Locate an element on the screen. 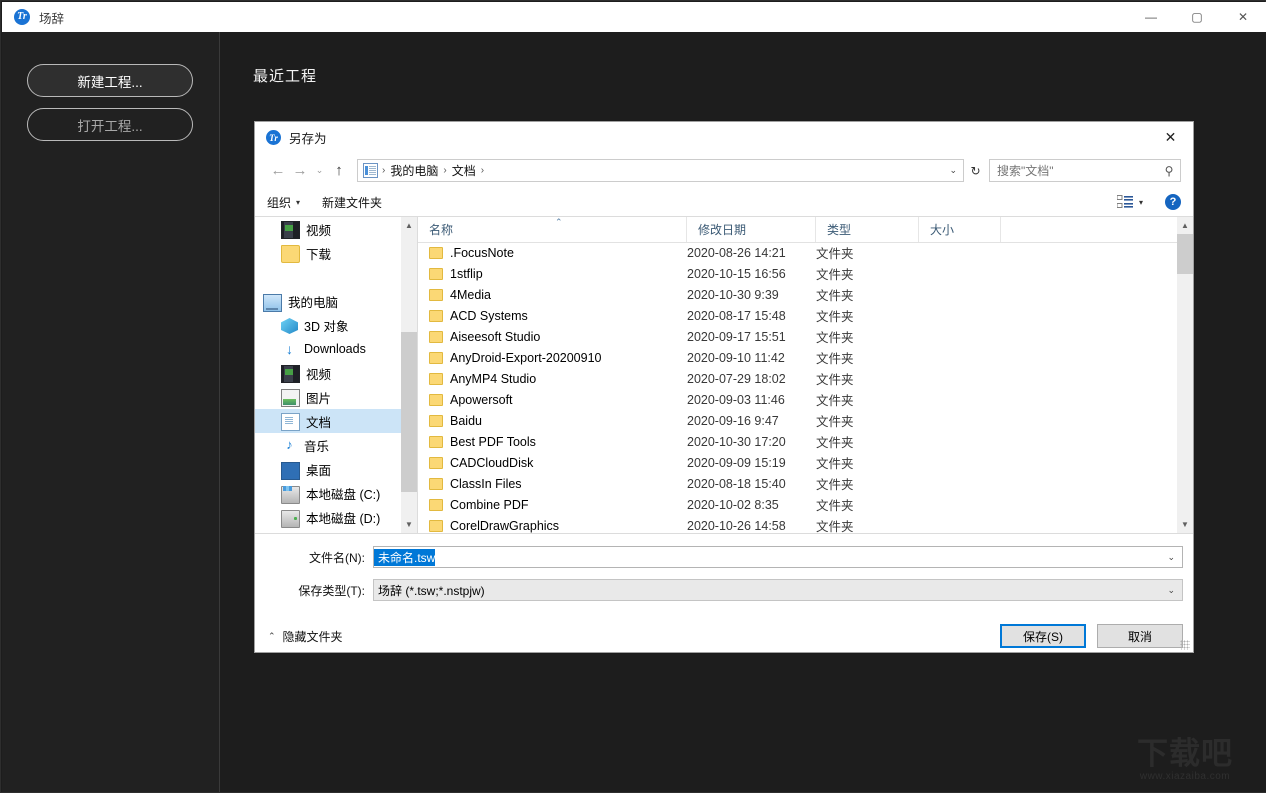 This screenshot has width=1266, height=793. up-icon: ↑ is located at coordinates (339, 171).